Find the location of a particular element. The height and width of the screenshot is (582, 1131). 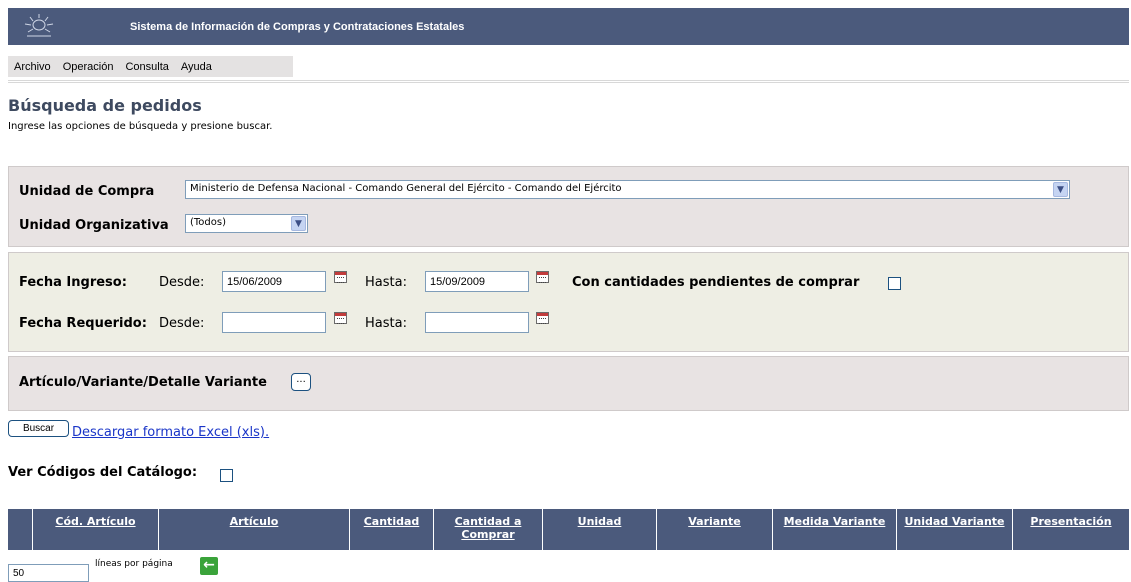

fecha-requerido-desde-label: Desde: is located at coordinates (182, 323).